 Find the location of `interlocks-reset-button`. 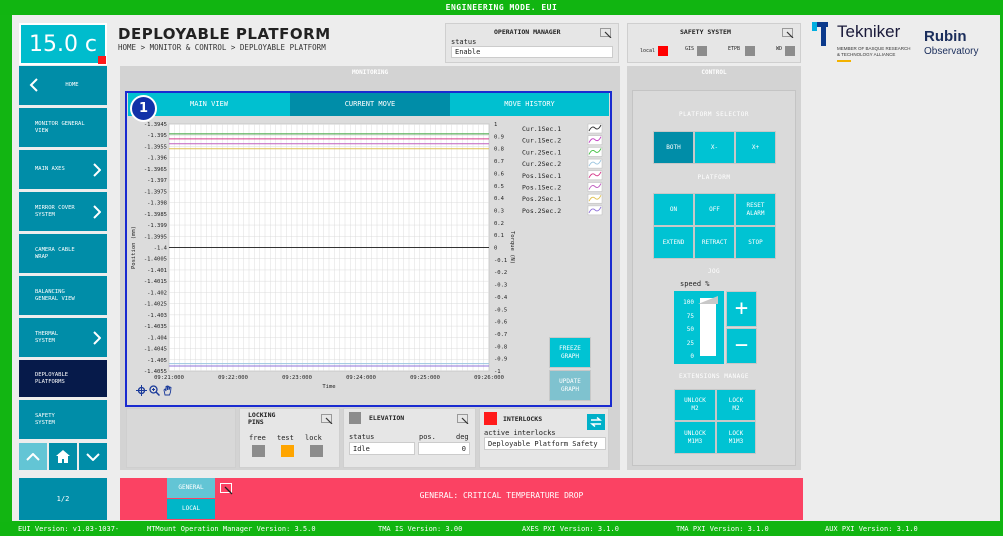

interlocks-reset-button is located at coordinates (596, 422).